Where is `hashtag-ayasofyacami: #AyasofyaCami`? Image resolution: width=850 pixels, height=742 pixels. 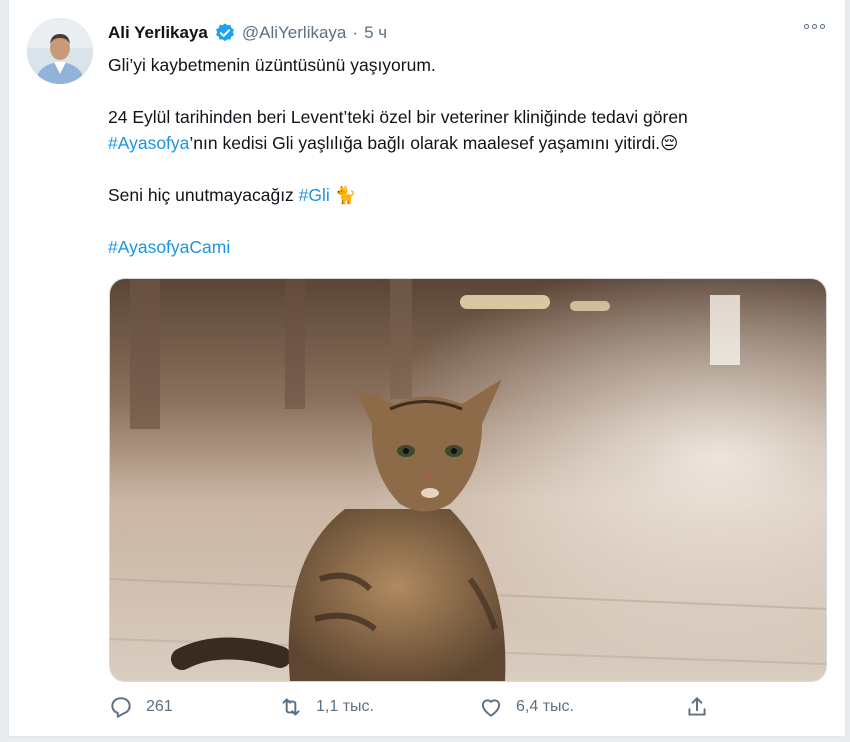 hashtag-ayasofyacami: #AyasofyaCami is located at coordinates (169, 247).